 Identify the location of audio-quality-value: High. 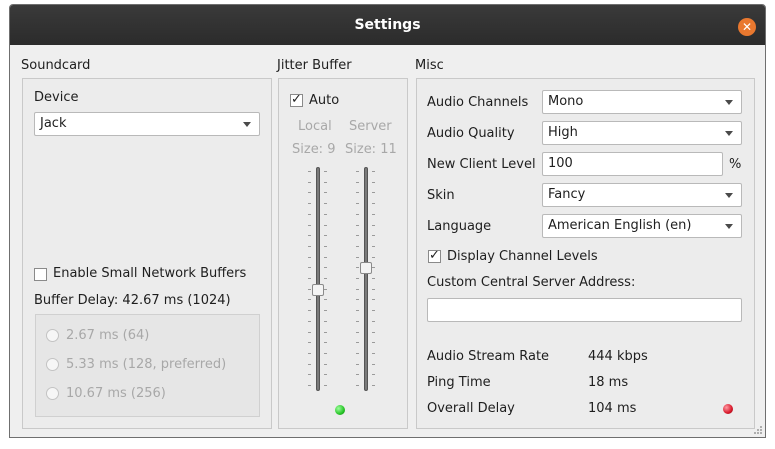
(563, 132).